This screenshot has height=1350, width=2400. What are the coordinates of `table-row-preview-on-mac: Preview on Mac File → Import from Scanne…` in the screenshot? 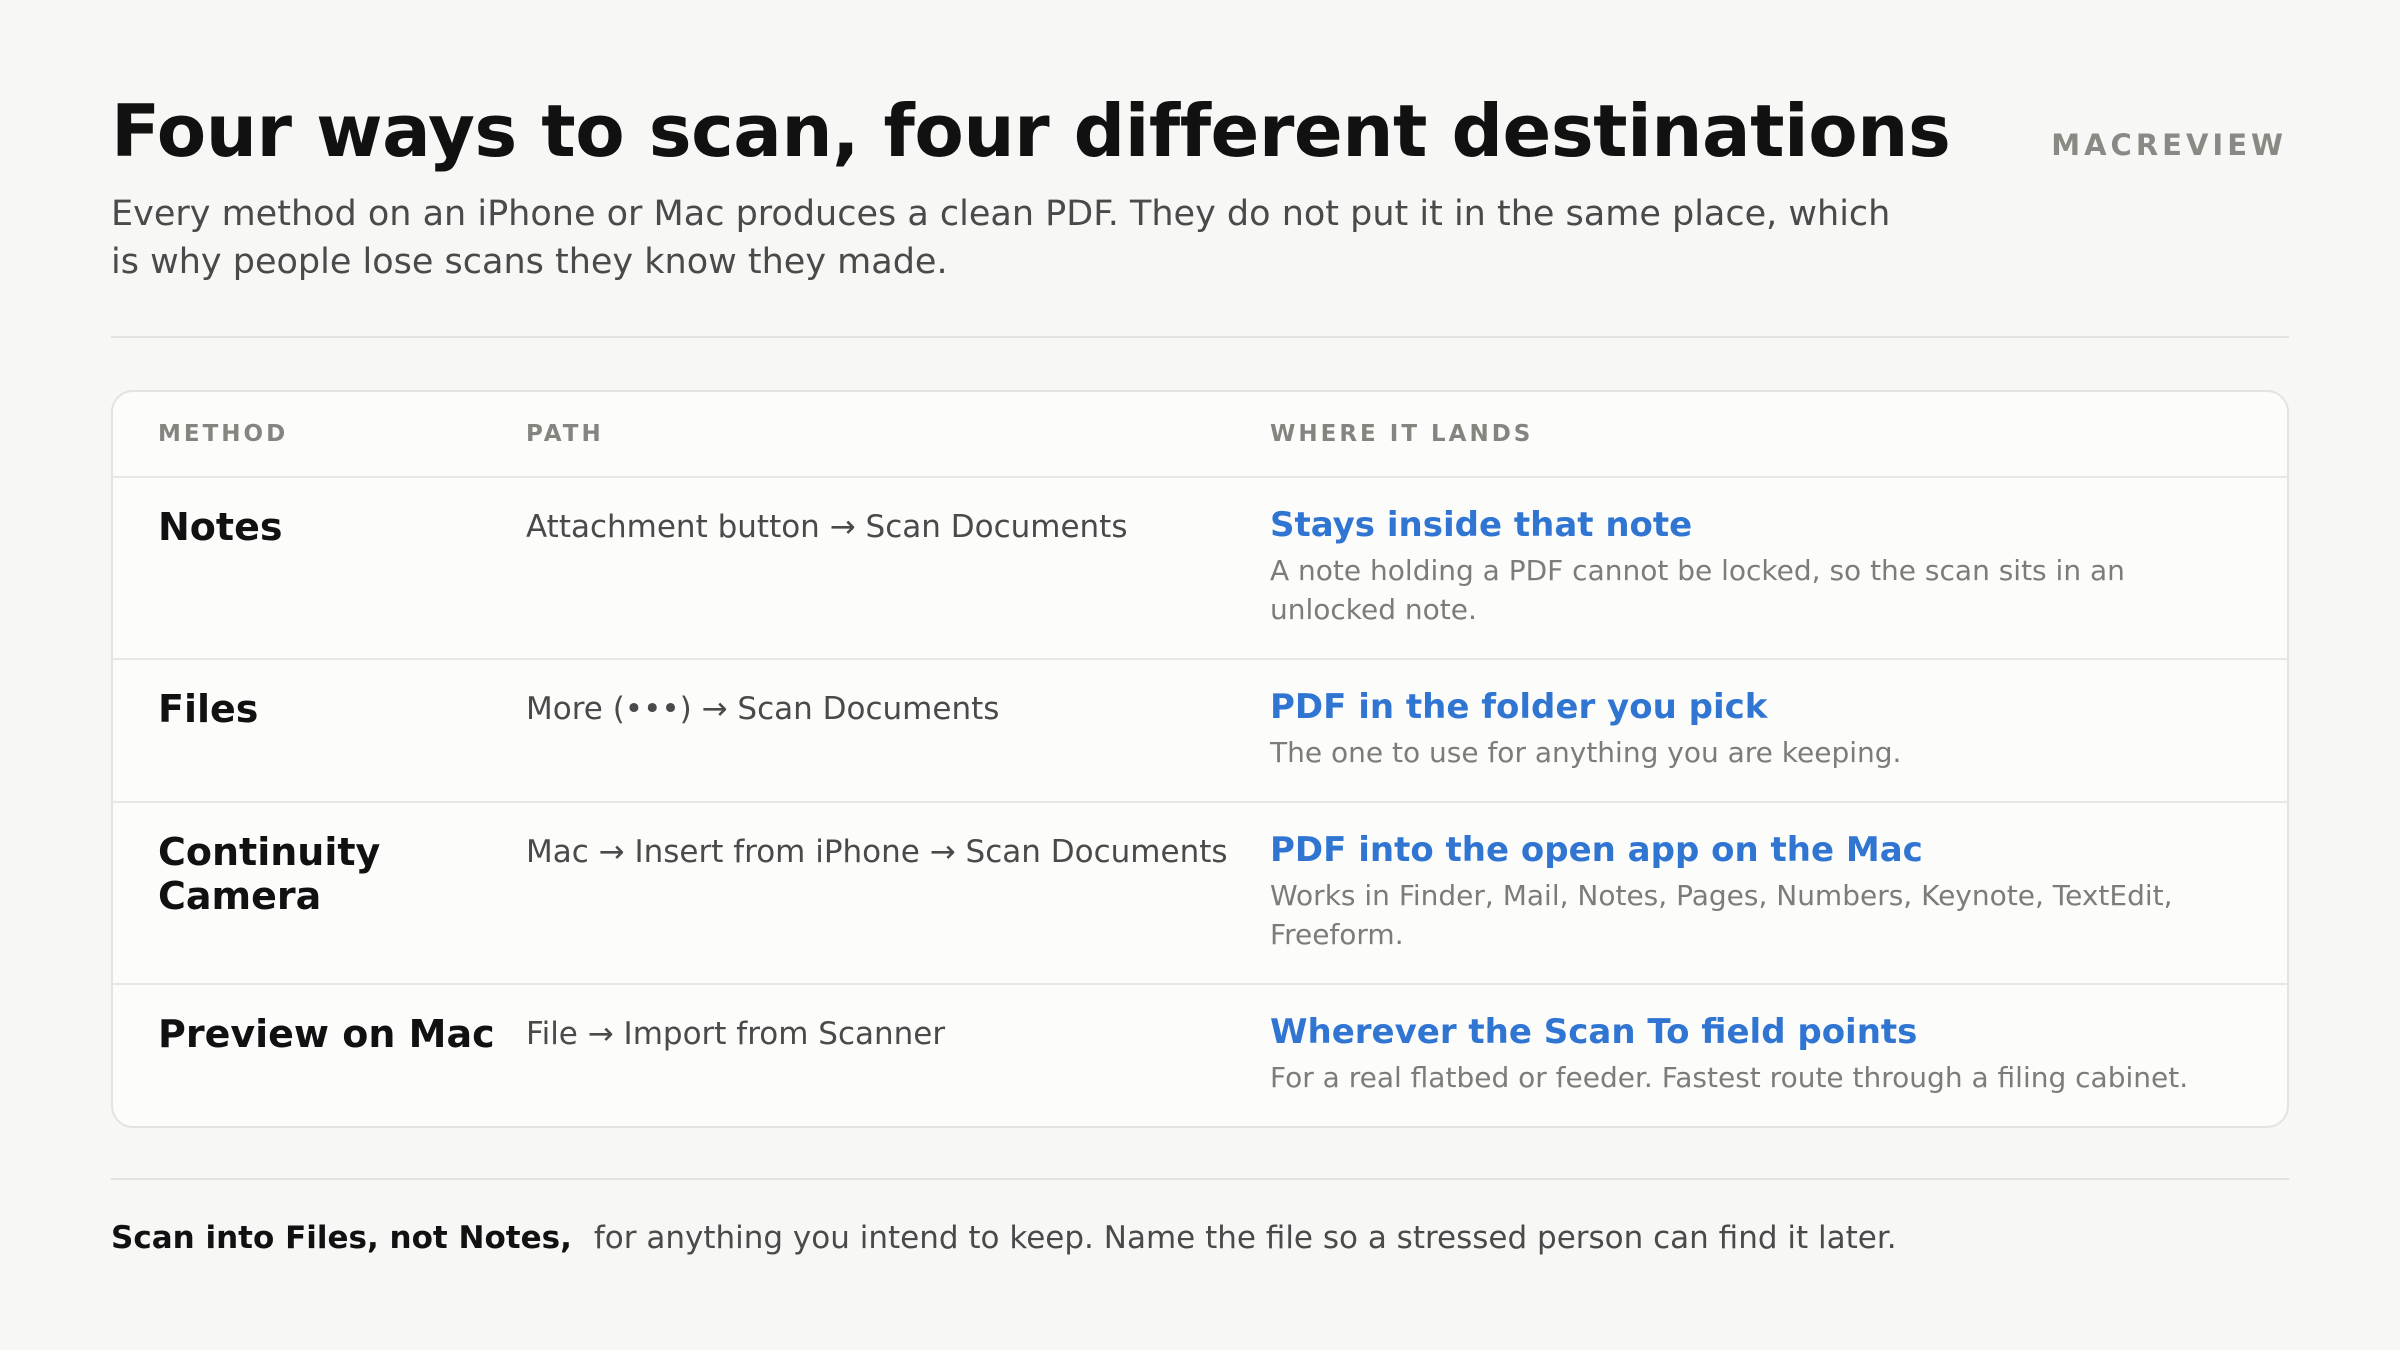 It's located at (1200, 1054).